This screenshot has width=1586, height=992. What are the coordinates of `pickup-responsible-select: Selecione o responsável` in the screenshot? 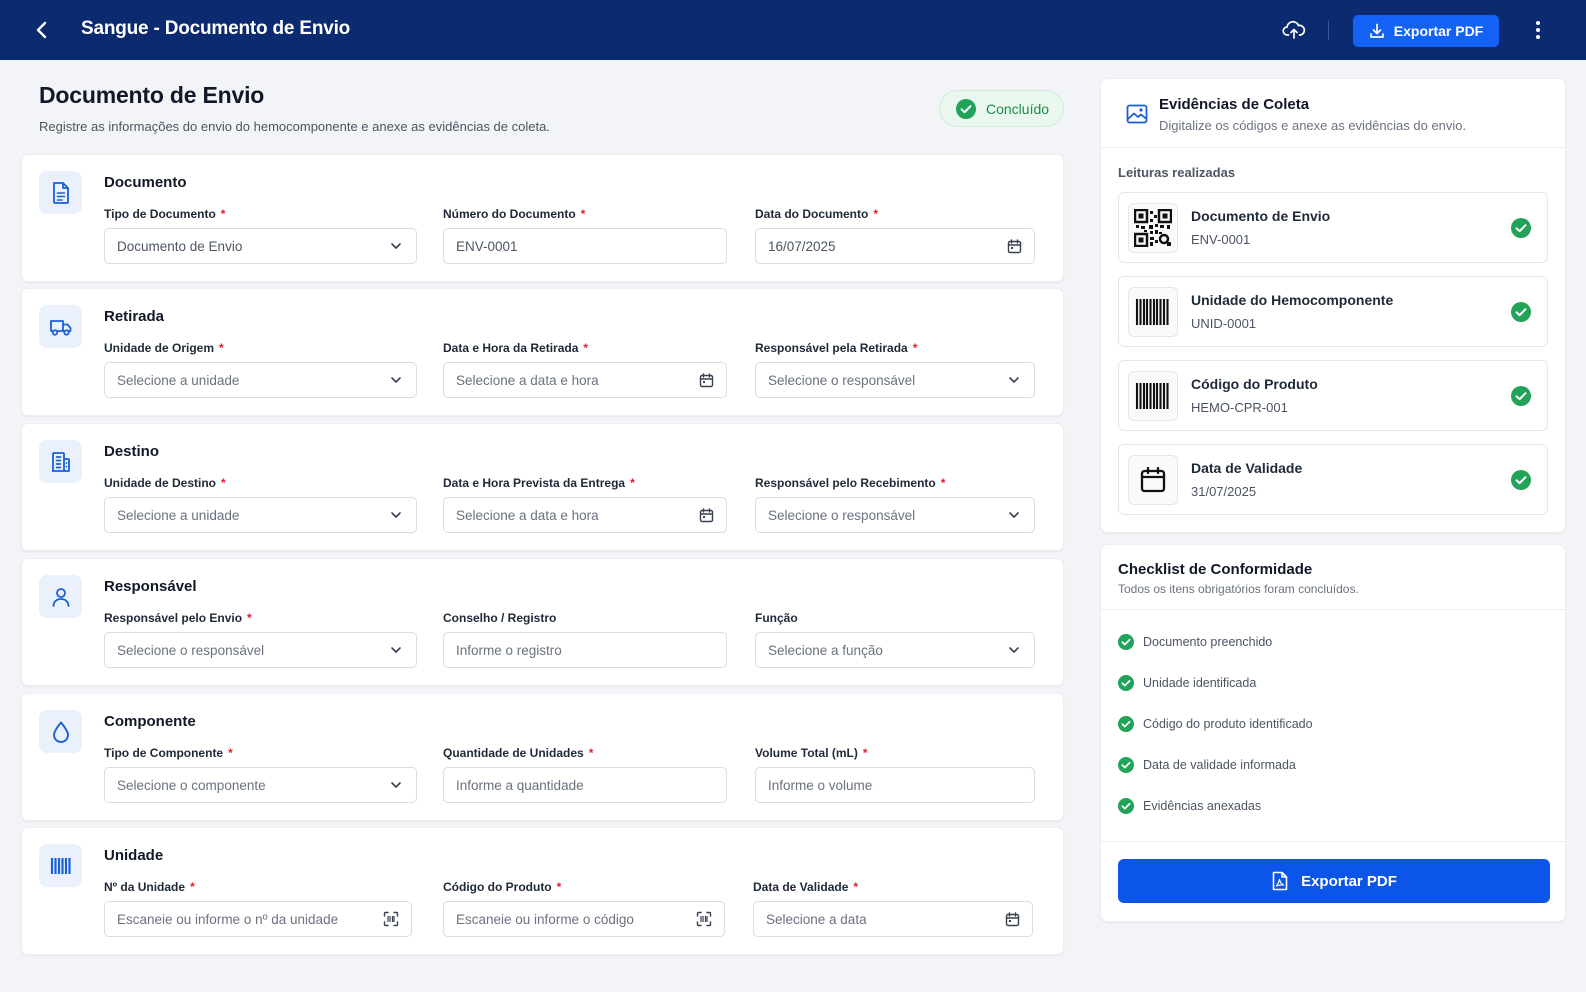 It's located at (895, 380).